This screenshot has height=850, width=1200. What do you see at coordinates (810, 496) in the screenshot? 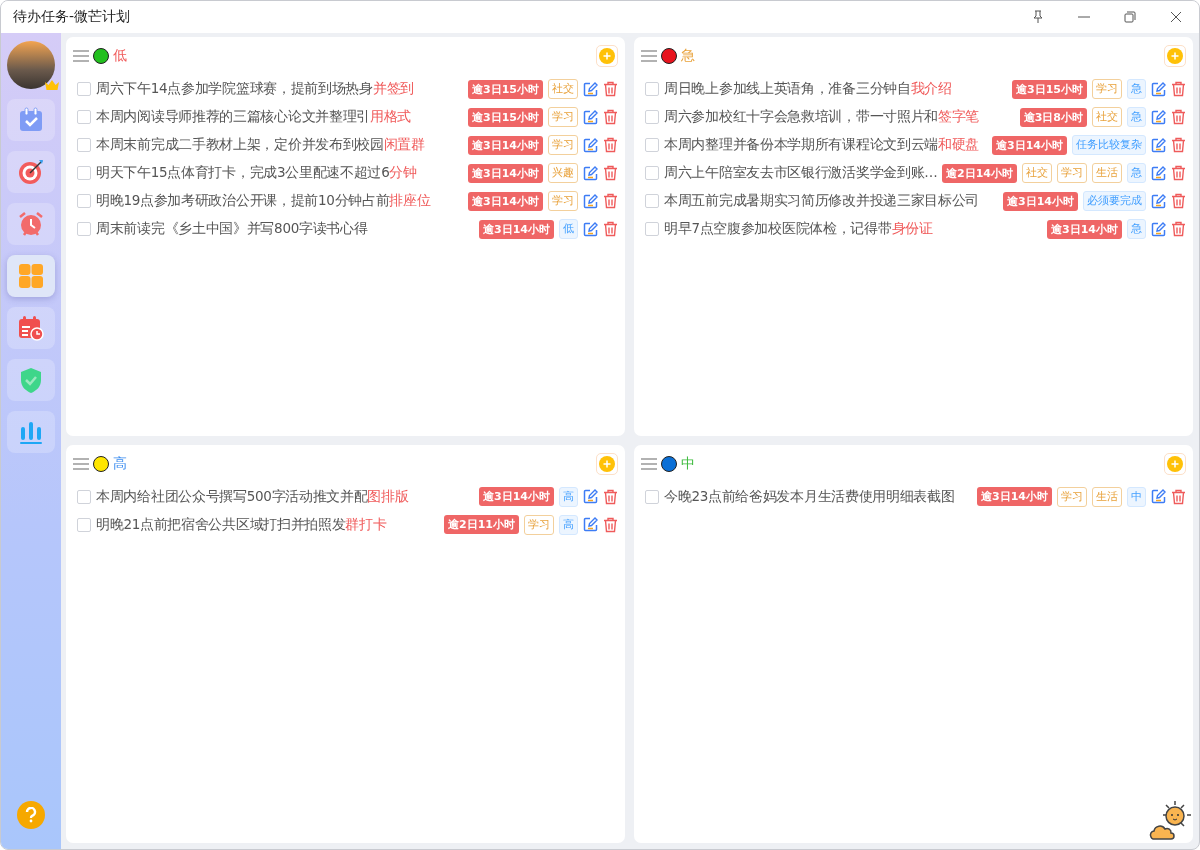
I see `task-text: 今晚23点前给爸妈发本月生活费使用明细表截图` at bounding box center [810, 496].